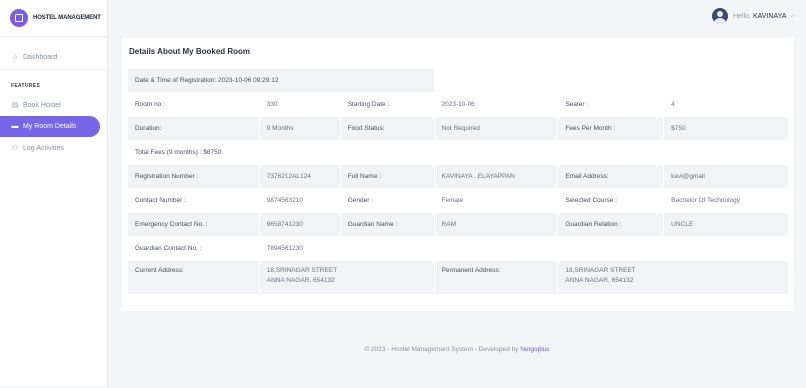  What do you see at coordinates (496, 200) in the screenshot?
I see `gender-value: Female` at bounding box center [496, 200].